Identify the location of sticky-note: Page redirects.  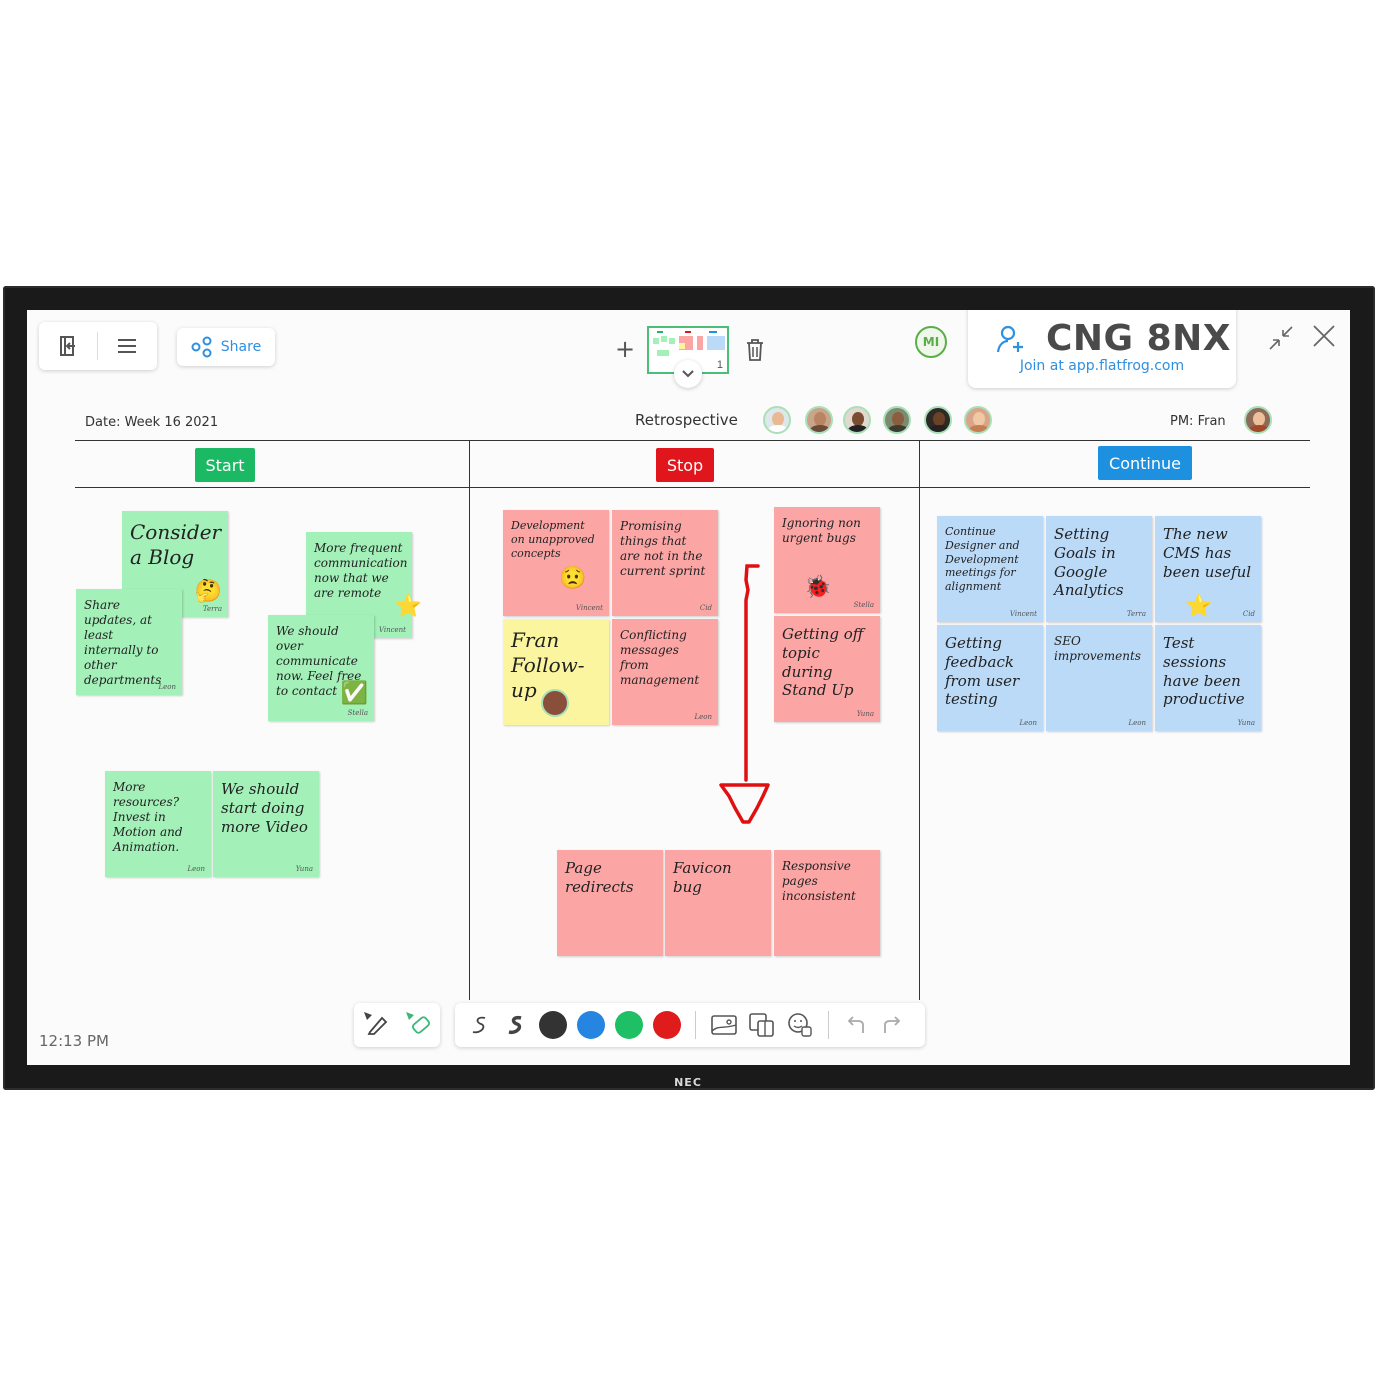
(610, 903).